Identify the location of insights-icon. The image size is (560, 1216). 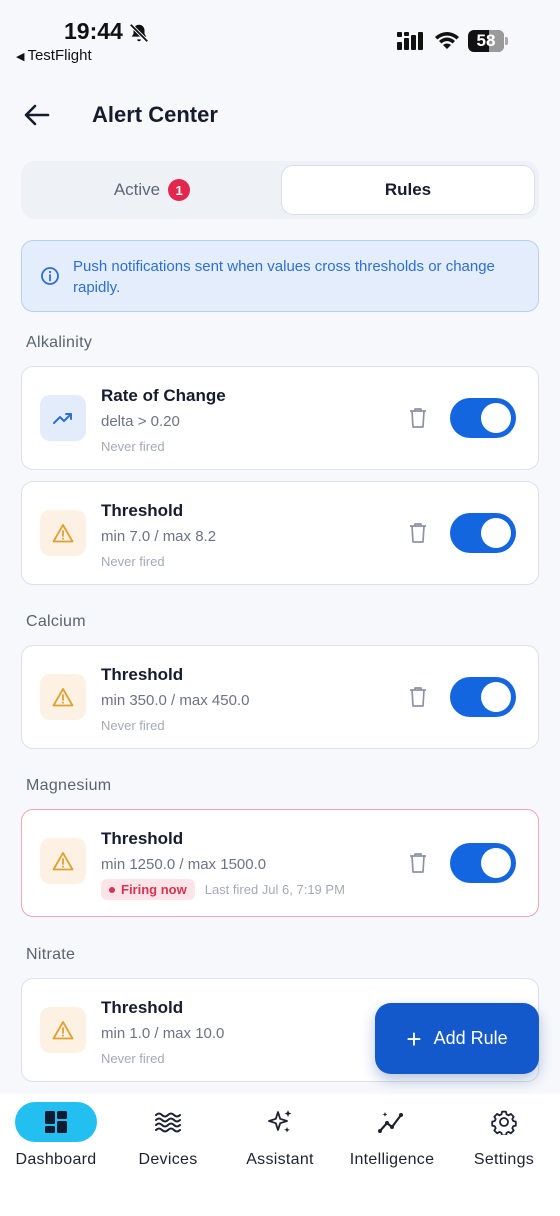
(390, 1122).